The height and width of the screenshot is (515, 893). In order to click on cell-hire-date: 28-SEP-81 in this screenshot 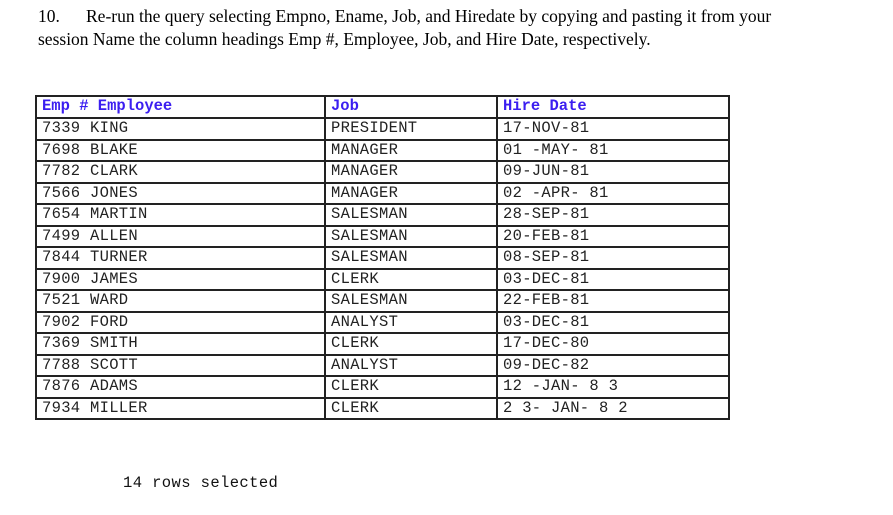, I will do `click(613, 215)`.